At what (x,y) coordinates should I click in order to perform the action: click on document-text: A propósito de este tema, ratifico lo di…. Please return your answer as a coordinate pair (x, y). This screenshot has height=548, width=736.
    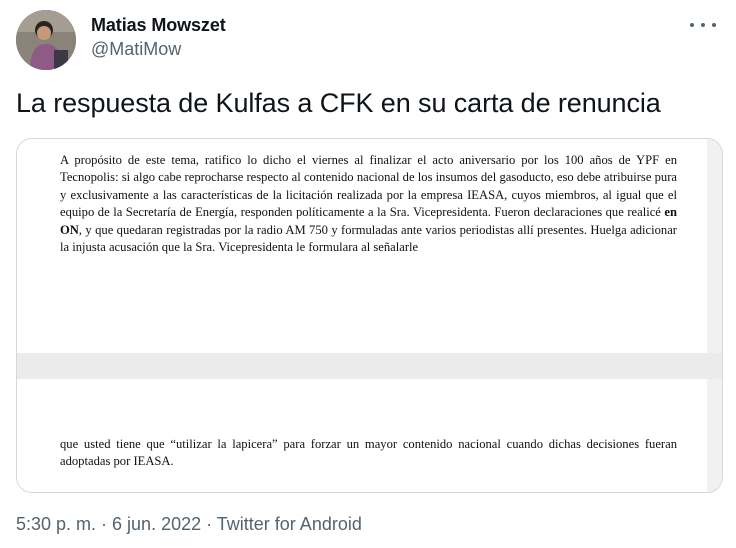
    Looking at the image, I should click on (368, 186).